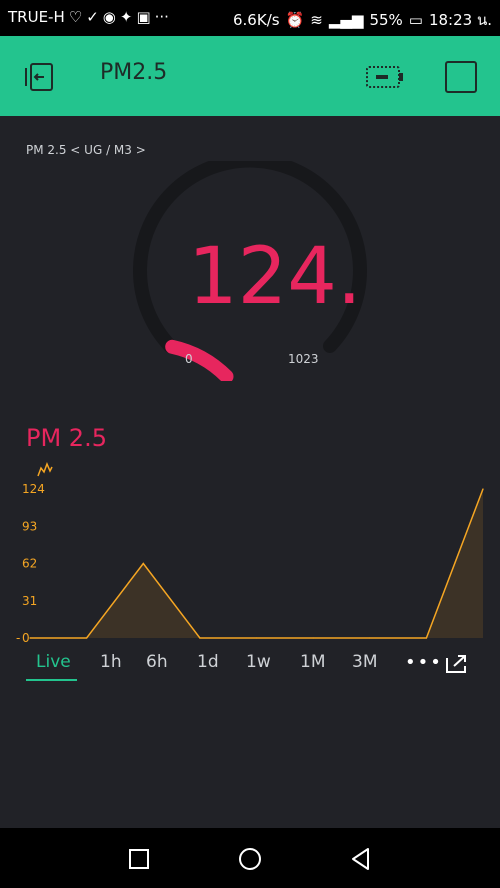 The width and height of the screenshot is (500, 888). I want to click on tab-1h: 1h, so click(111, 662).